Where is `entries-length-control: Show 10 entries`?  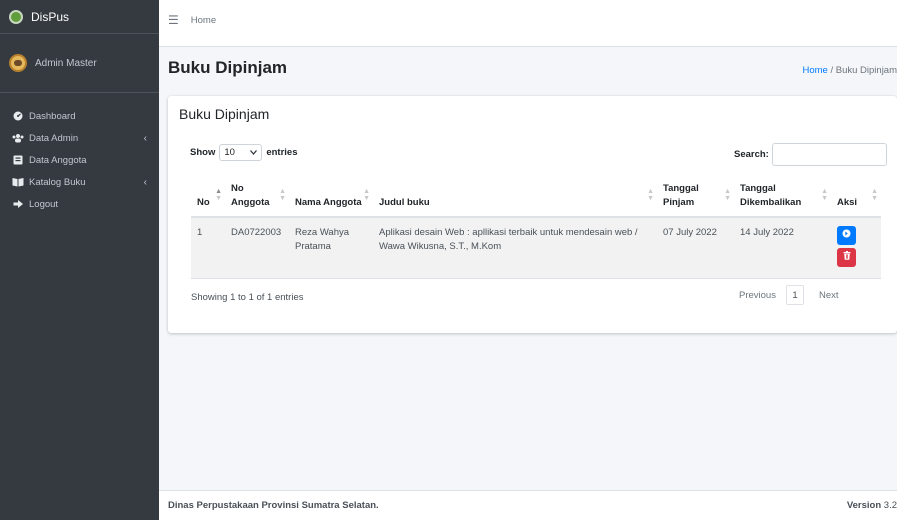 entries-length-control: Show 10 entries is located at coordinates (244, 152).